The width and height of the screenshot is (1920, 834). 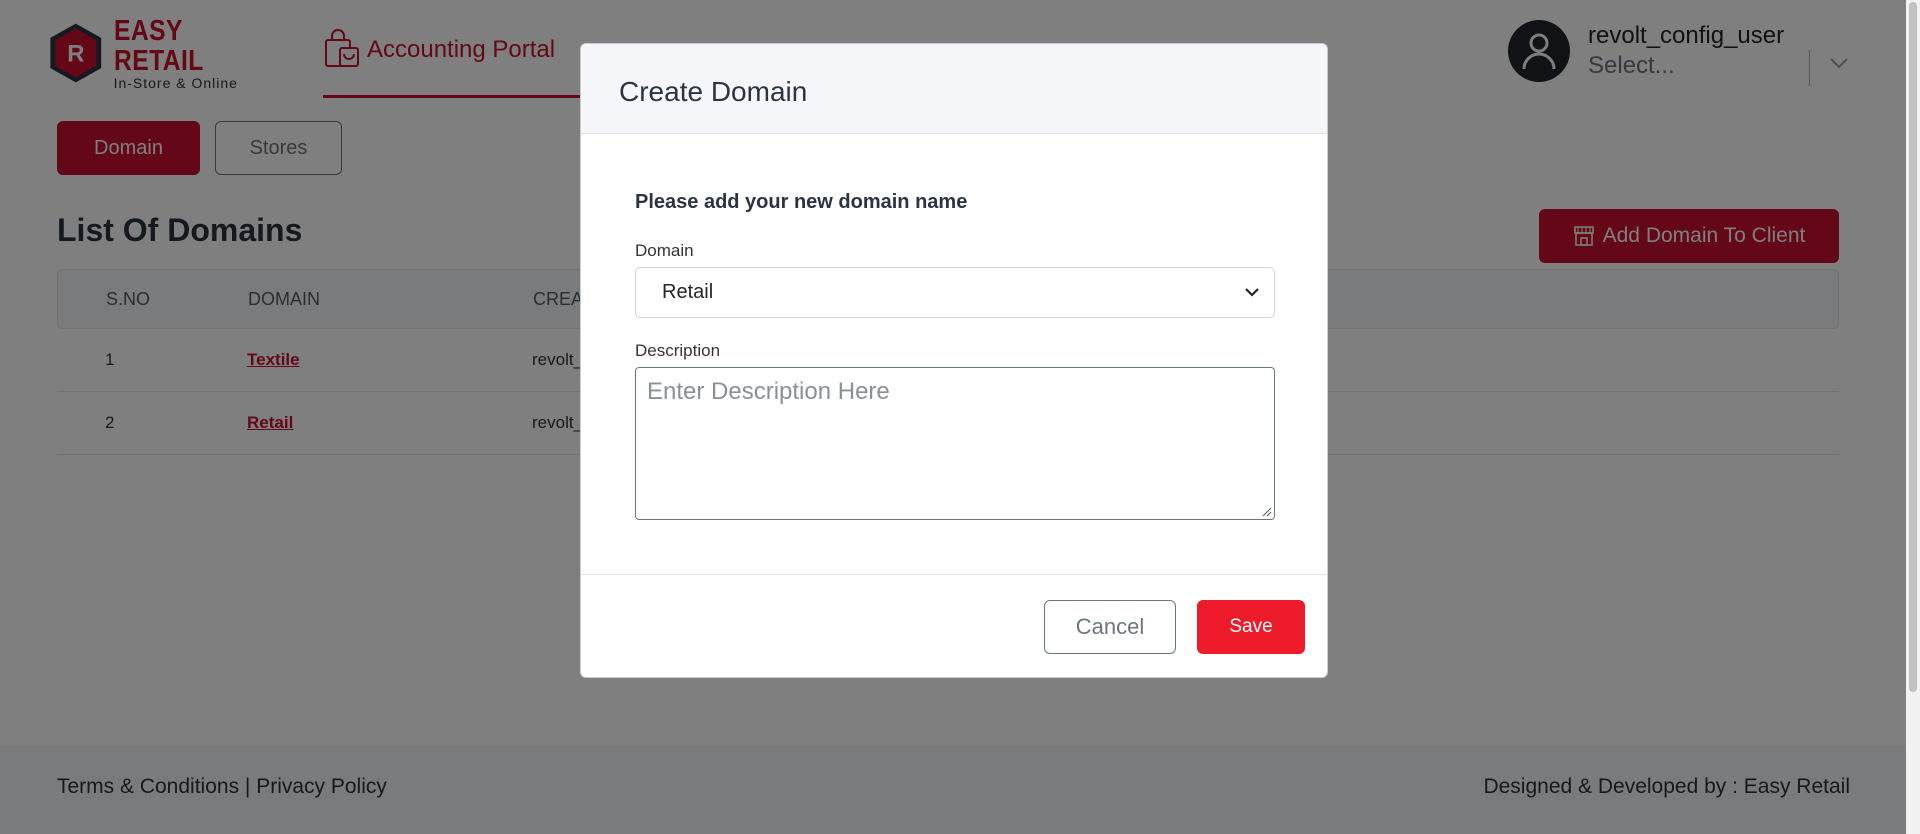 I want to click on modal-header: Create Domain, so click(x=954, y=89).